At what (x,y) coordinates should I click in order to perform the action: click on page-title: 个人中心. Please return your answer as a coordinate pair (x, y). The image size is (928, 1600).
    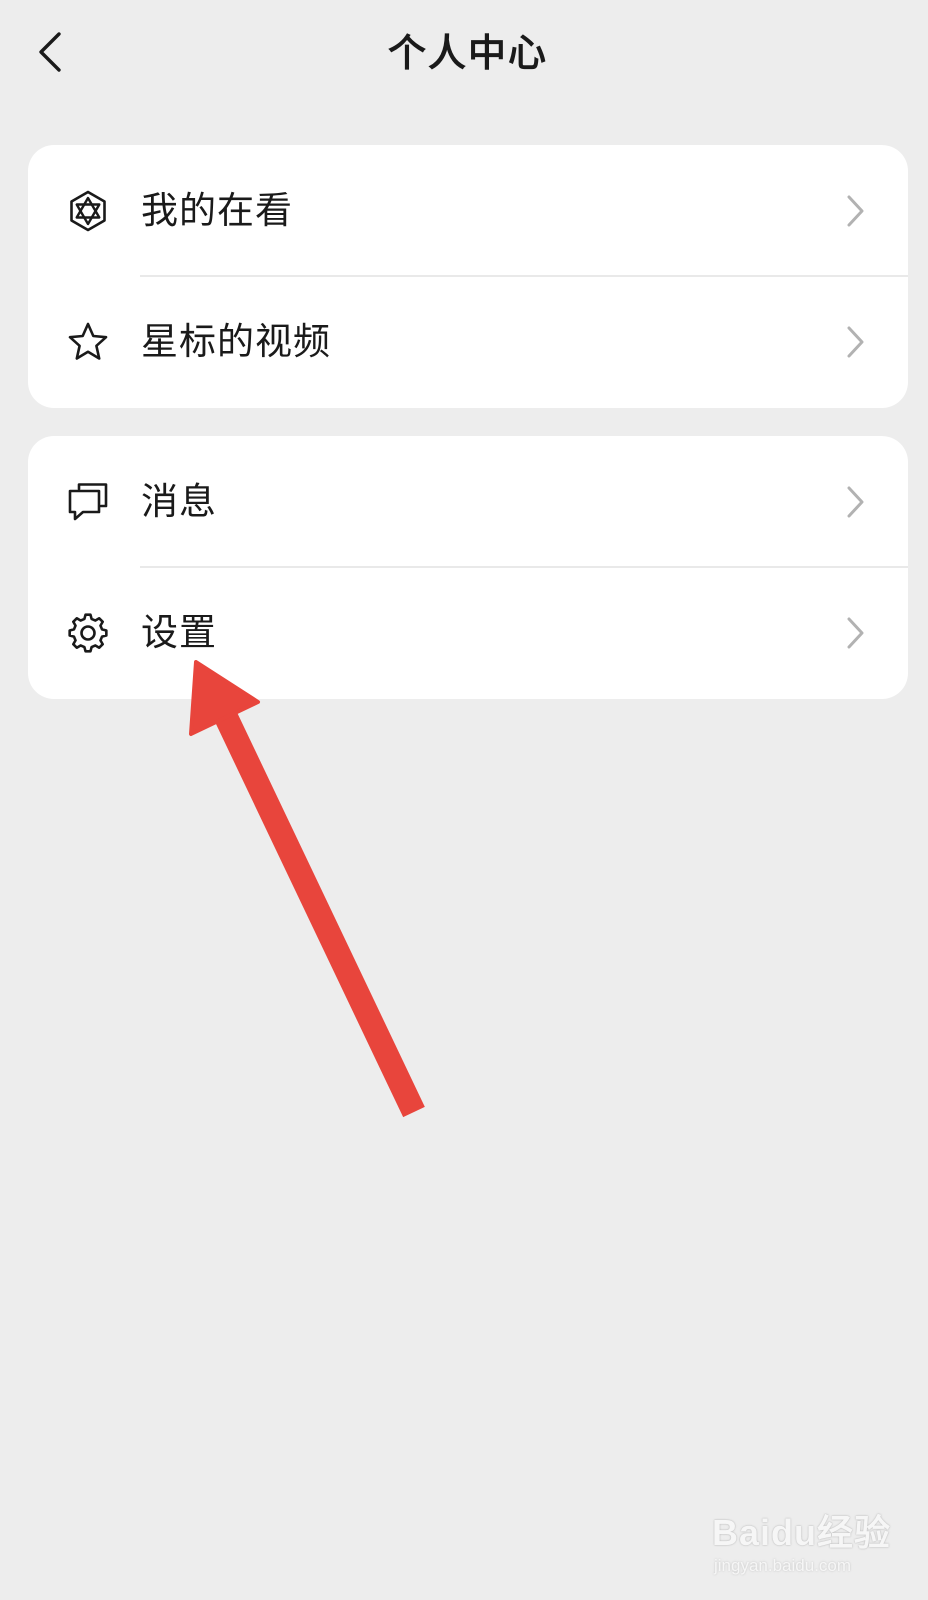
    Looking at the image, I should click on (467, 53).